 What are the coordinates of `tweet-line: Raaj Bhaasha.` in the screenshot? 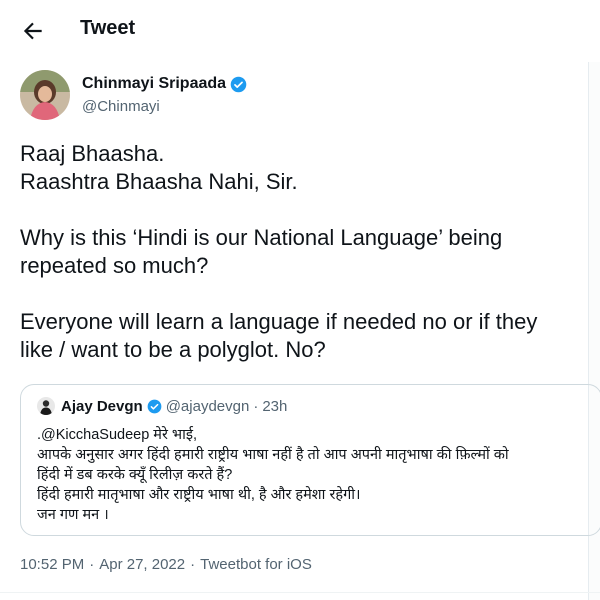 It's located at (92, 153).